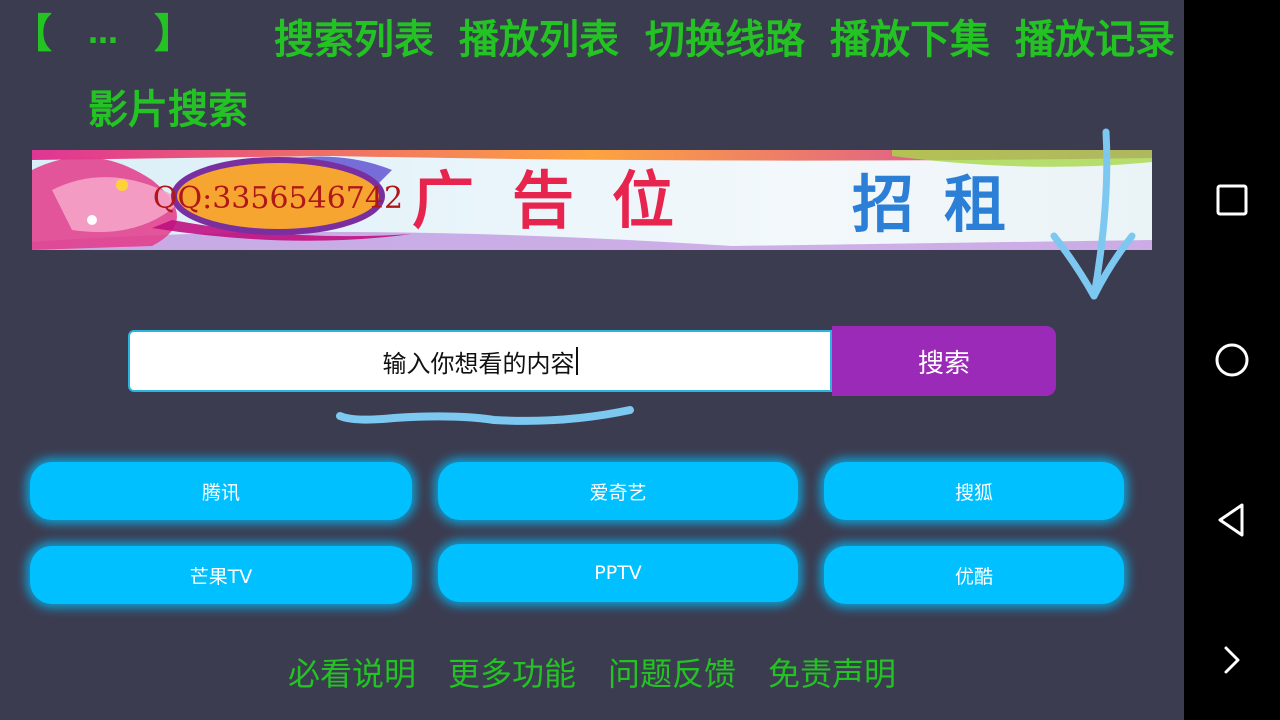  I want to click on qq-text: QQ:3356546742, so click(278, 198).